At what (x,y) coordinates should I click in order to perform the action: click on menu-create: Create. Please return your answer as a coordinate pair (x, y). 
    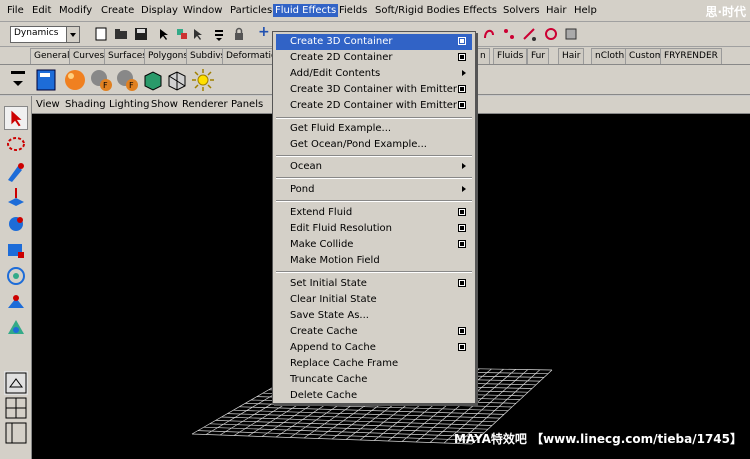
    Looking at the image, I should click on (117, 10).